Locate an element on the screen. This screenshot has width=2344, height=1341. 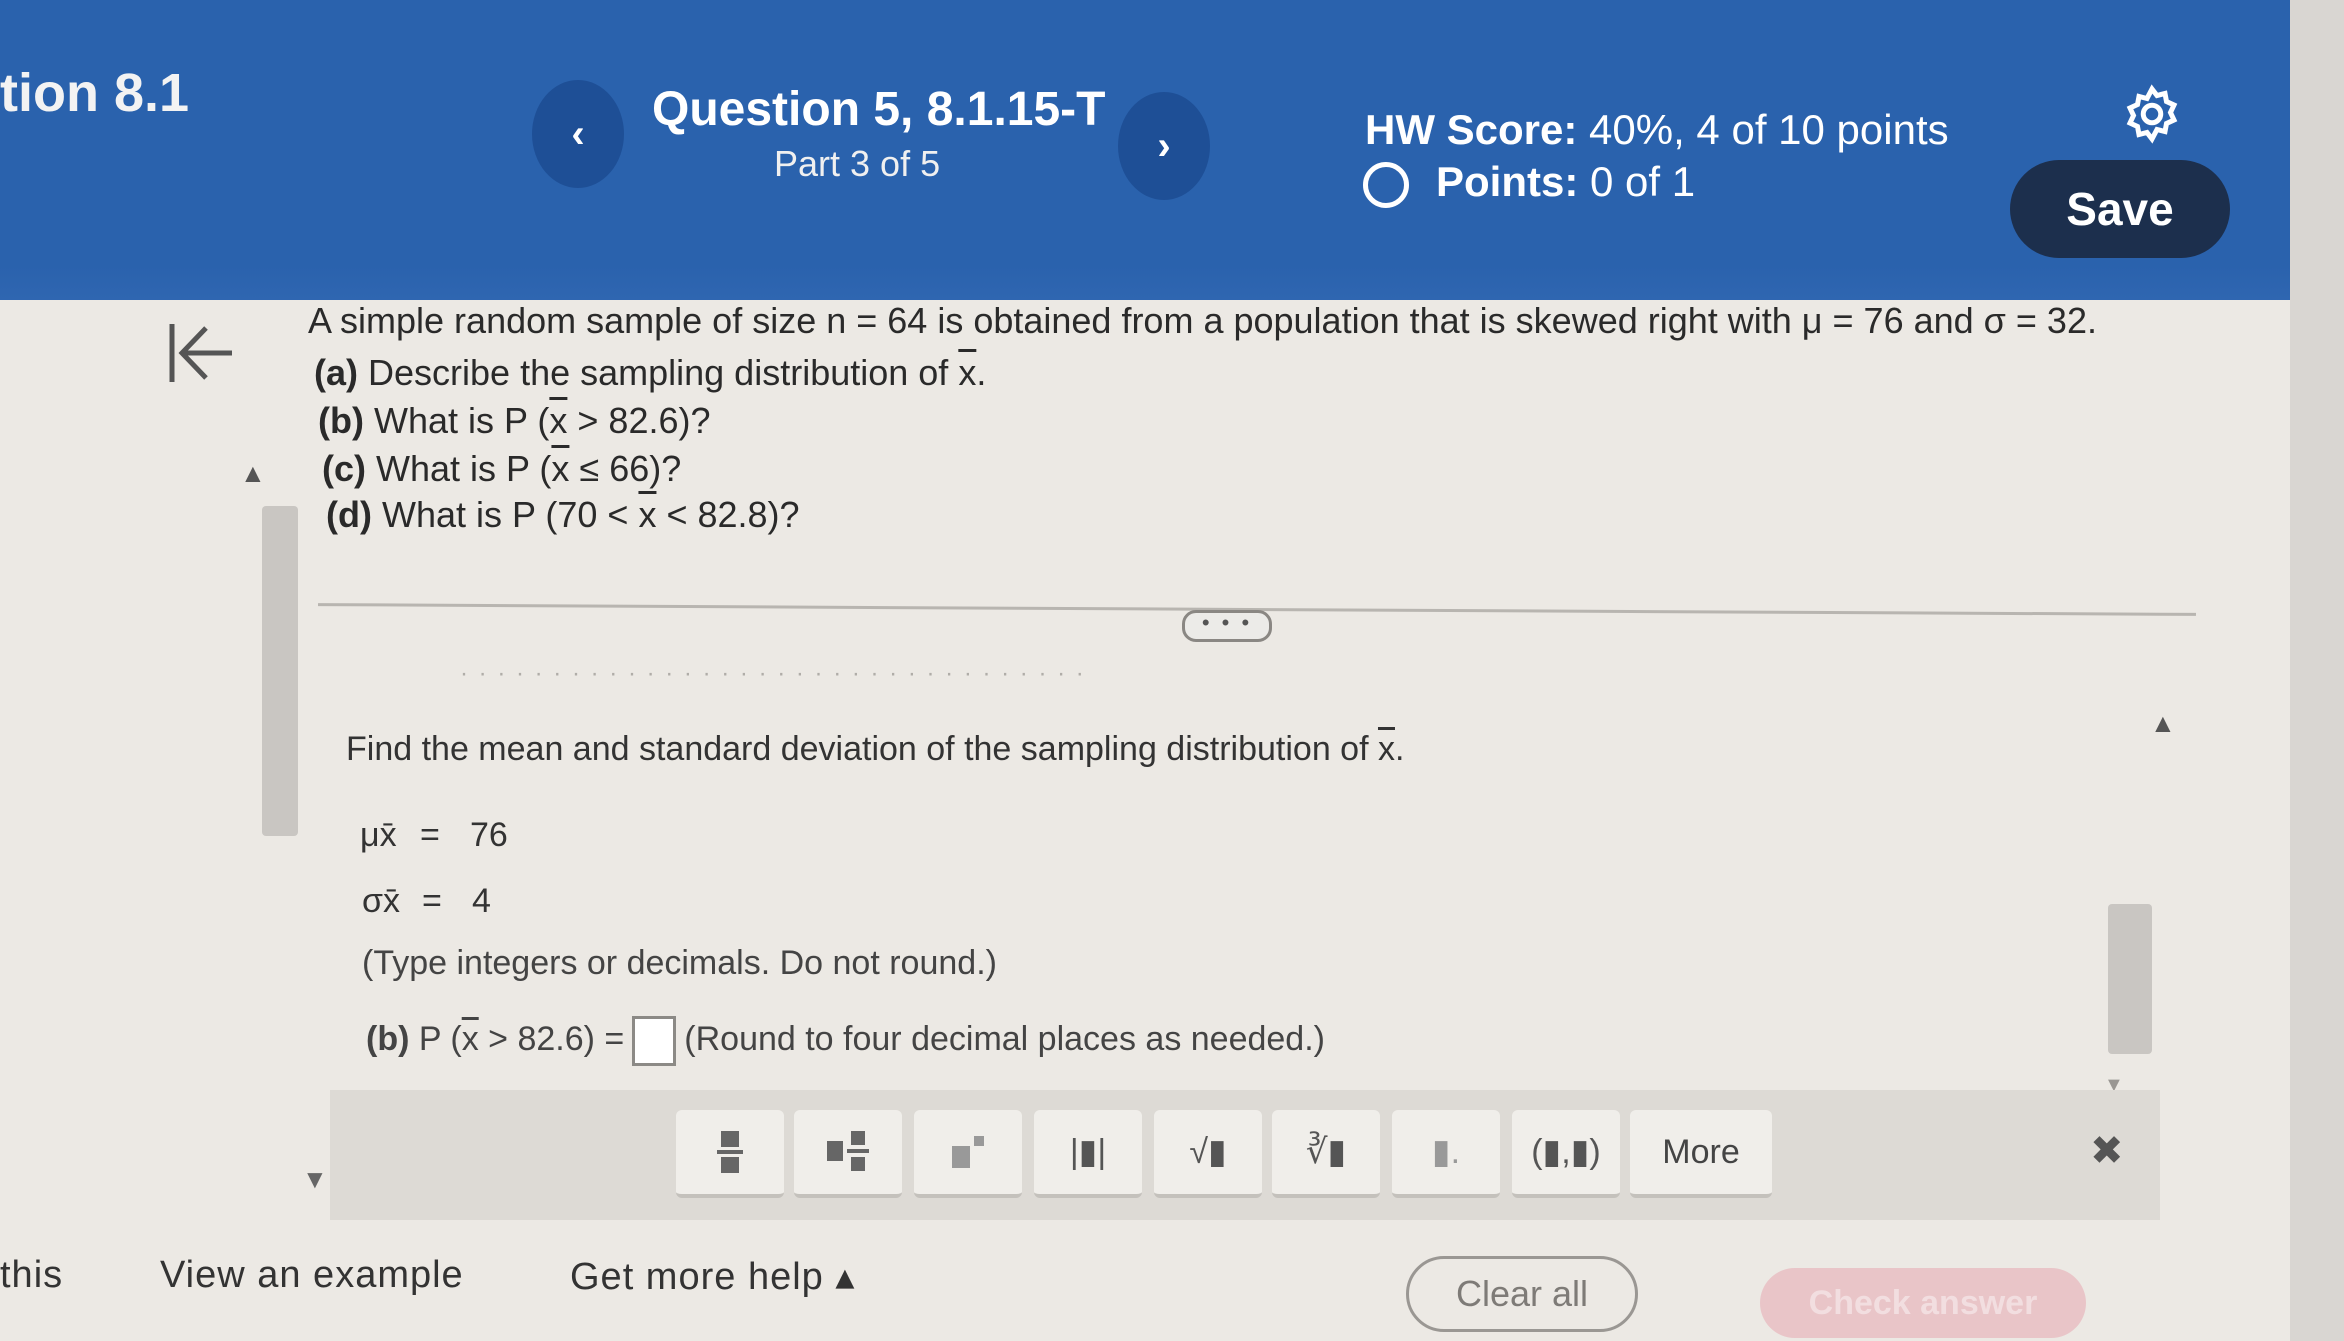
decimal-button: ▮. is located at coordinates (1446, 1154).